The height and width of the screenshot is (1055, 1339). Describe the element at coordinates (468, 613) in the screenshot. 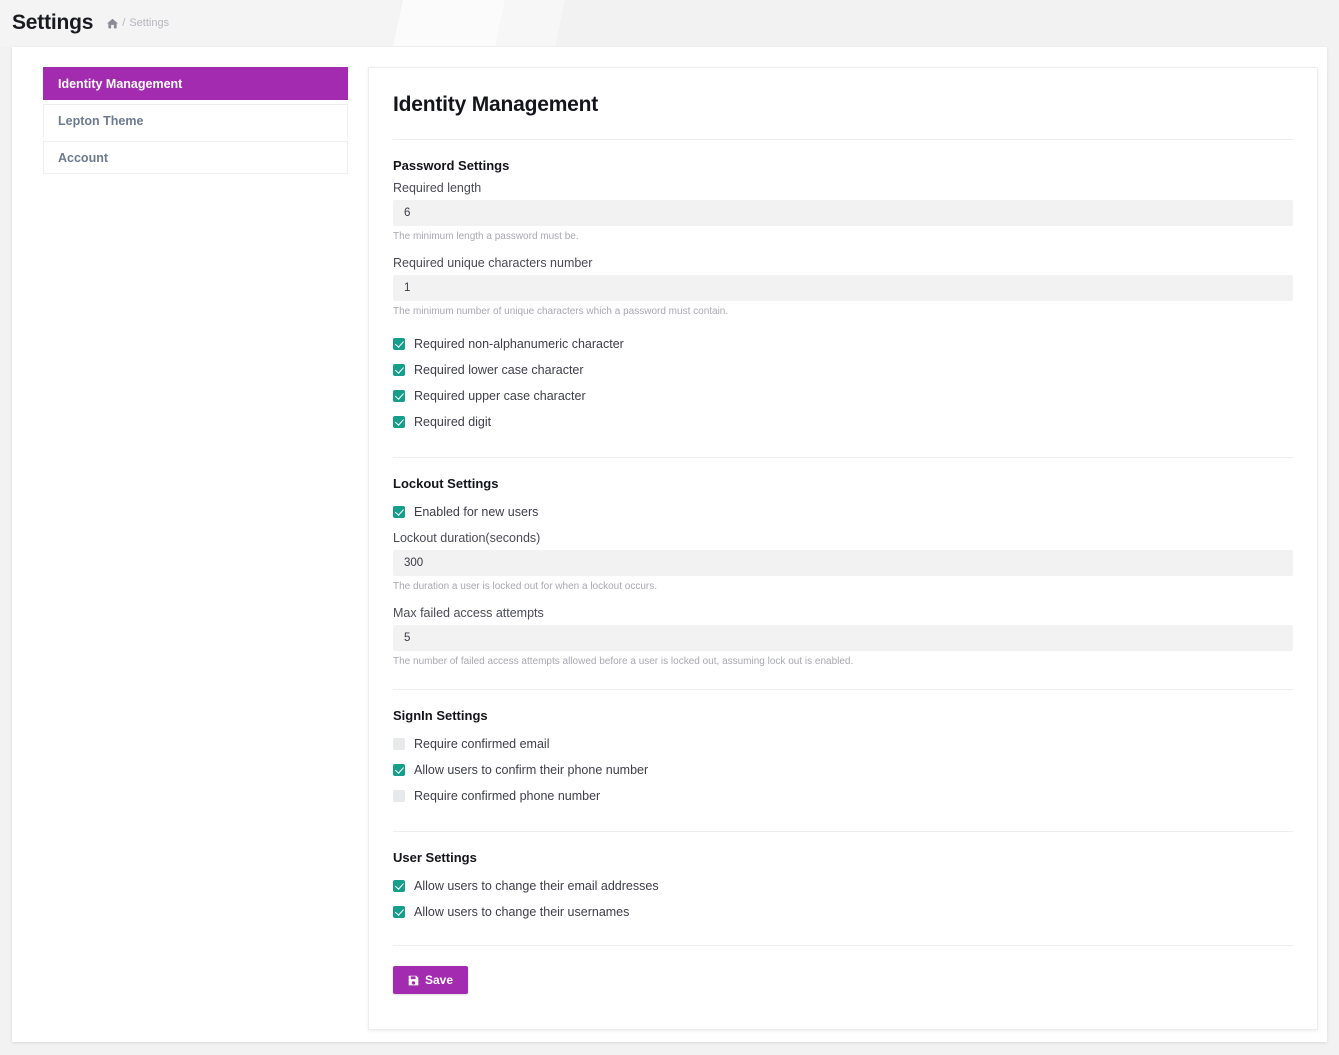

I see `field-label: Max failed access attempts` at that location.